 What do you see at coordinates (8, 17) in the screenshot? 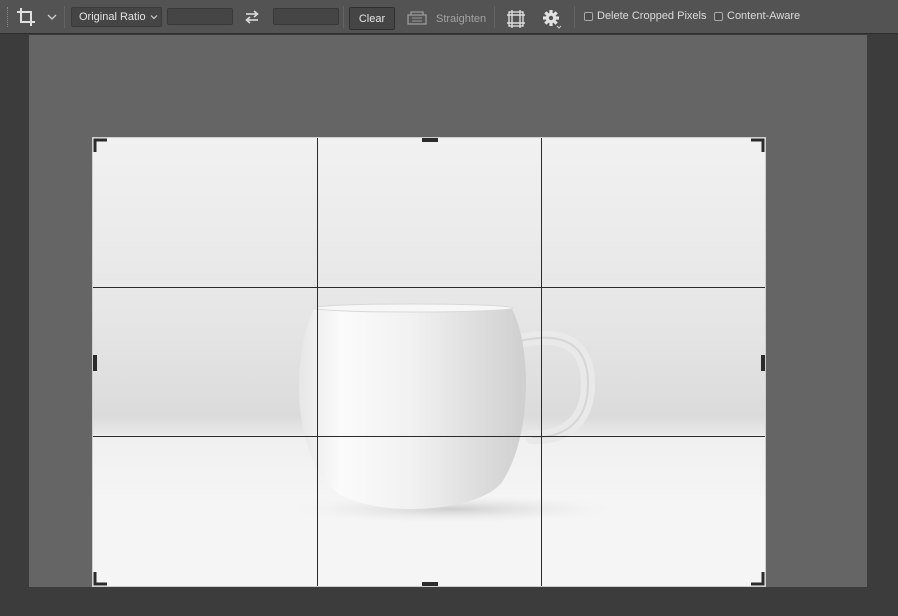
I see `toolbar-grip` at bounding box center [8, 17].